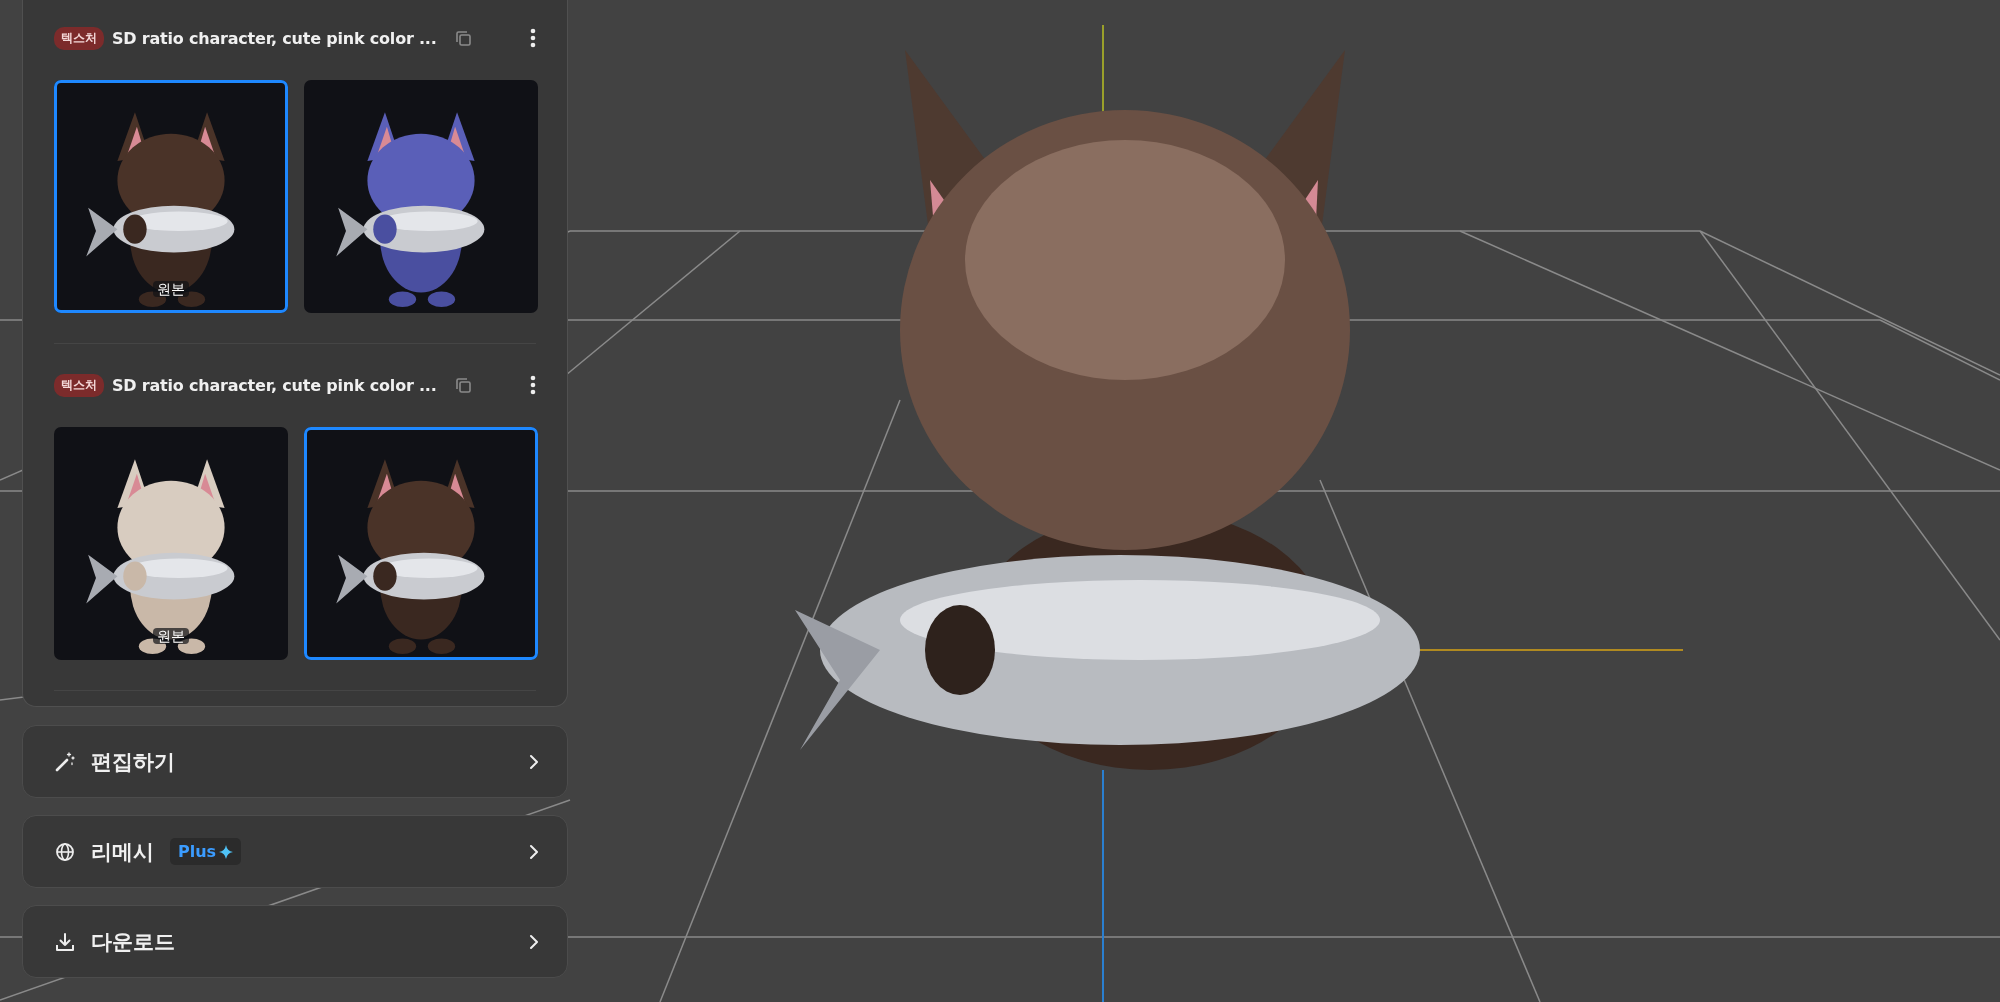  What do you see at coordinates (226, 851) in the screenshot?
I see `sparkle-icon` at bounding box center [226, 851].